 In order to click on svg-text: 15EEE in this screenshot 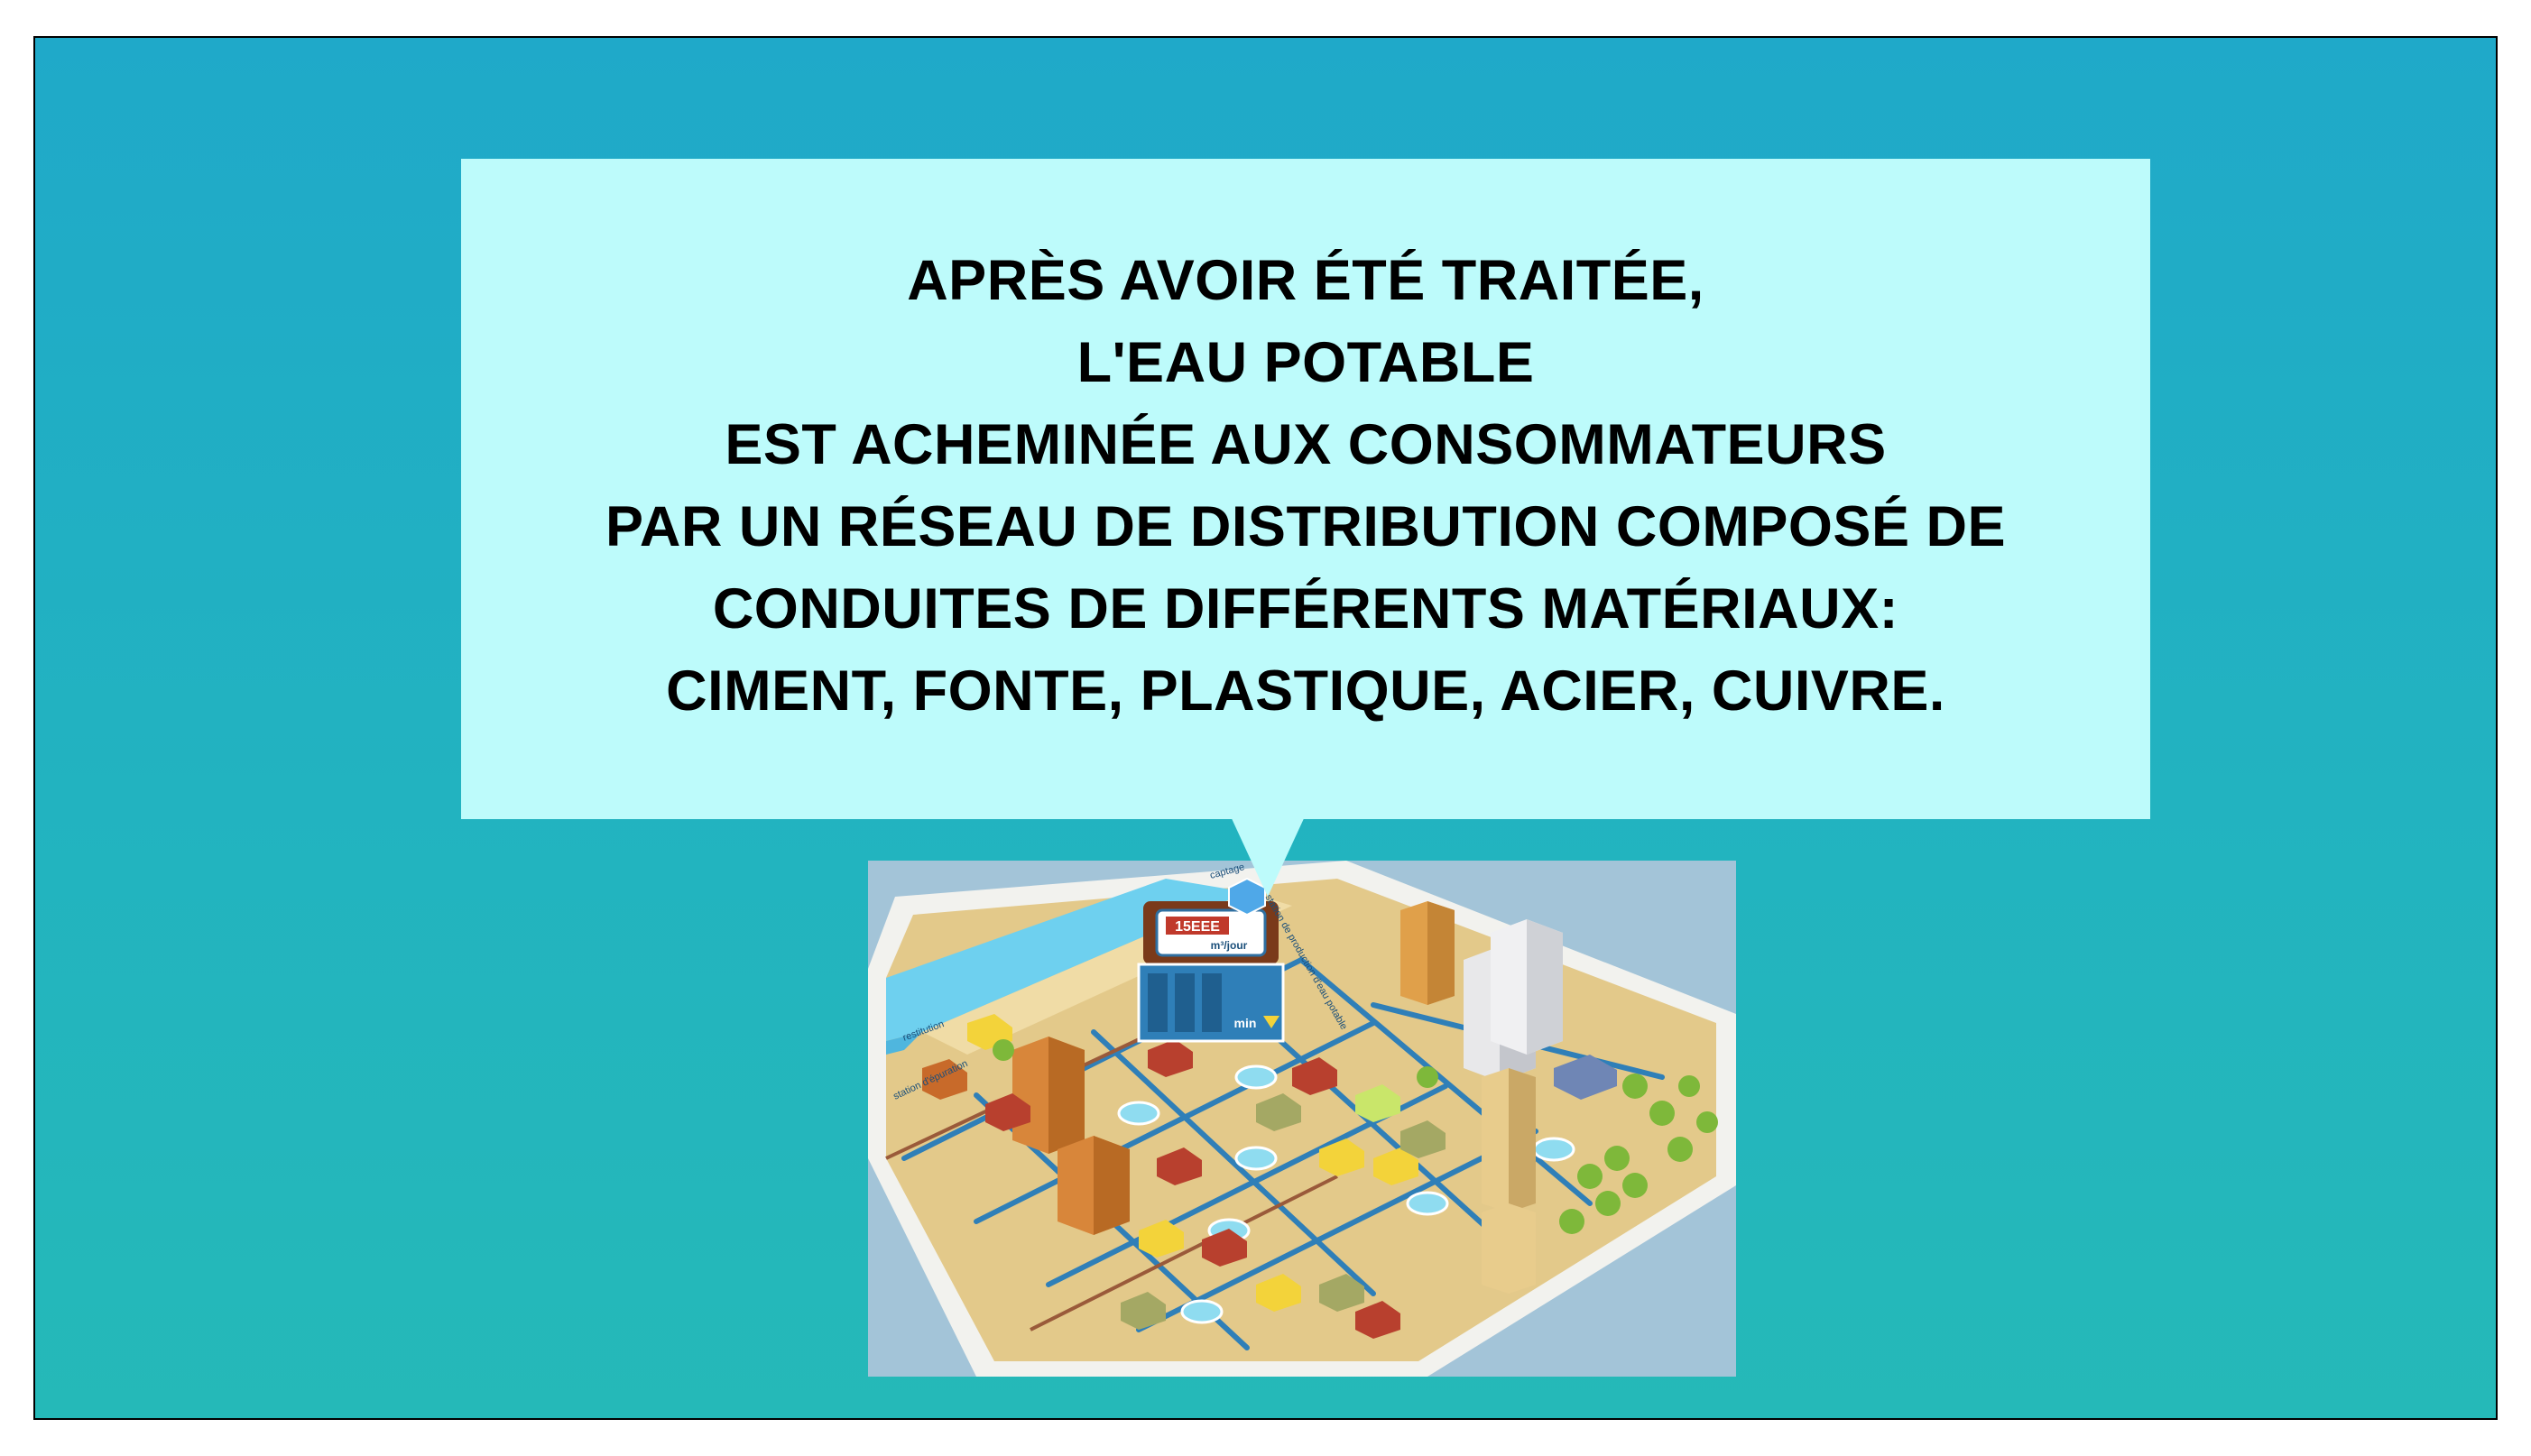, I will do `click(1197, 927)`.